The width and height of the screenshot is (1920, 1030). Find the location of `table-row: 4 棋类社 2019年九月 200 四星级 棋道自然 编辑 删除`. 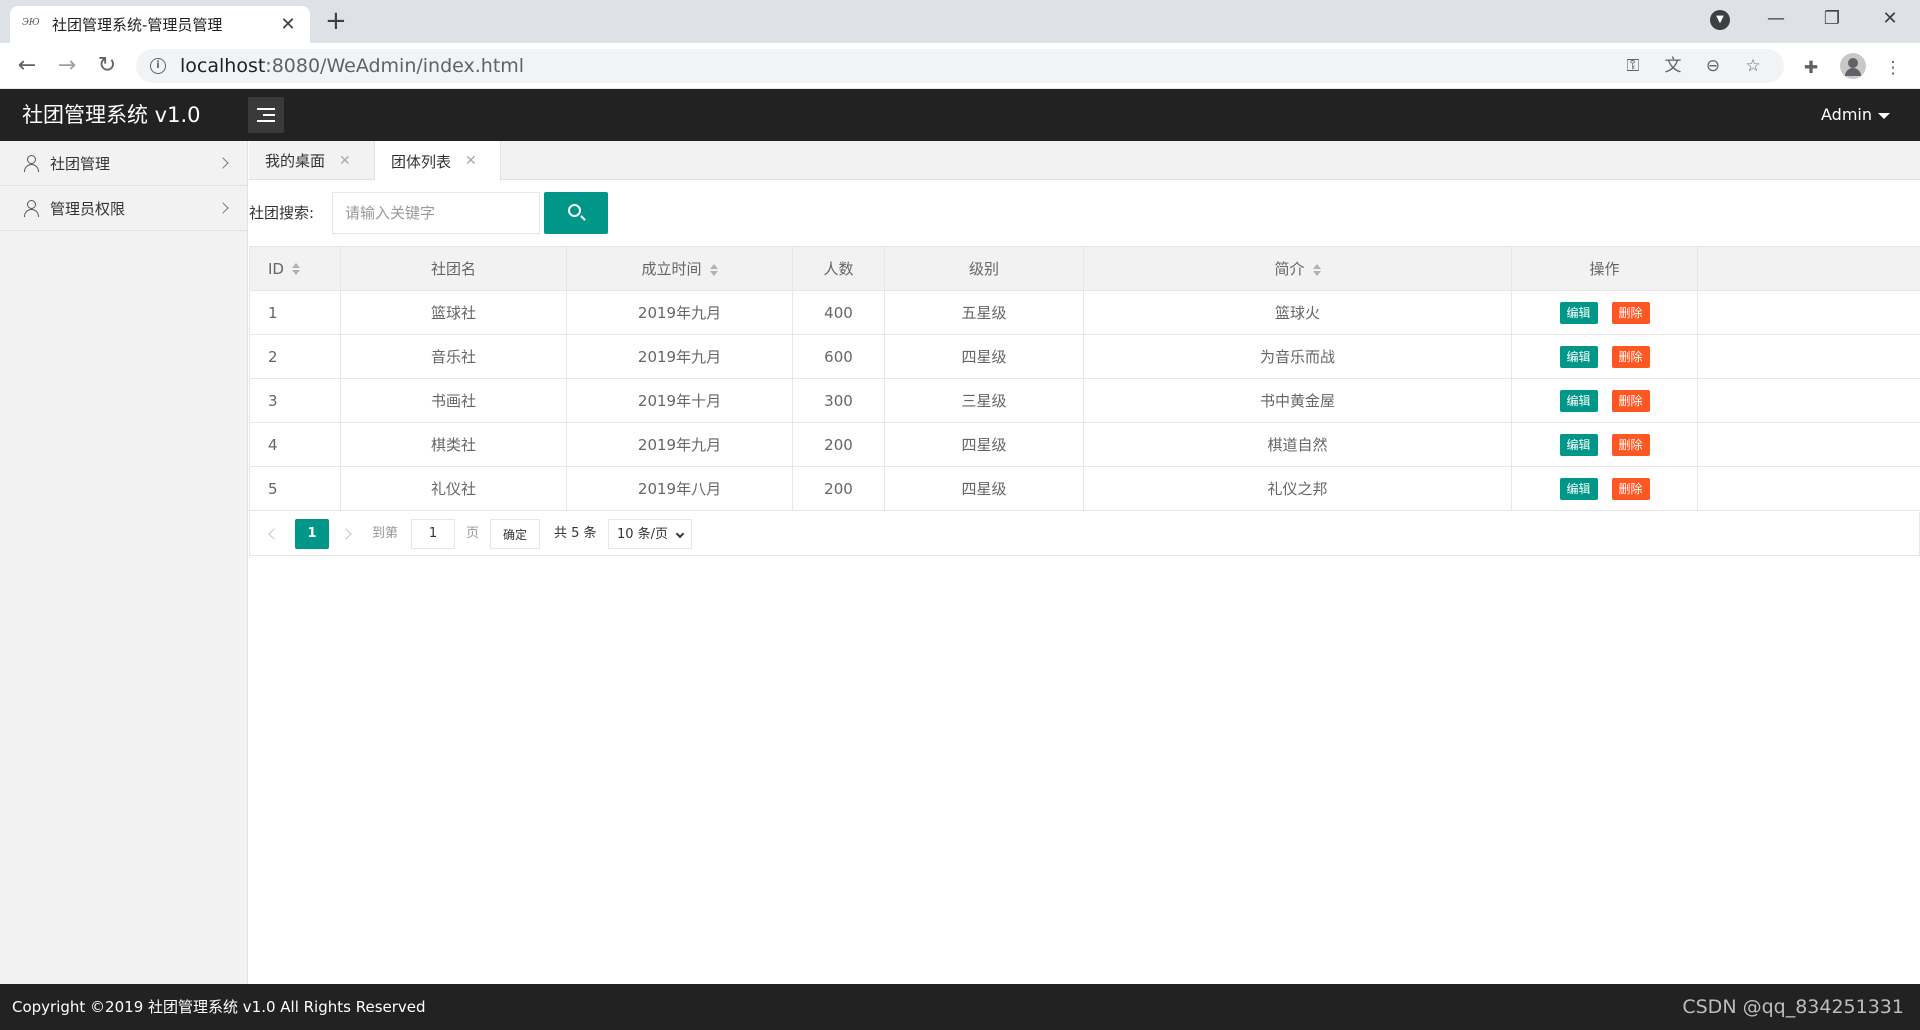

table-row: 4 棋类社 2019年九月 200 四星级 棋道自然 编辑 删除 is located at coordinates (1084, 444).